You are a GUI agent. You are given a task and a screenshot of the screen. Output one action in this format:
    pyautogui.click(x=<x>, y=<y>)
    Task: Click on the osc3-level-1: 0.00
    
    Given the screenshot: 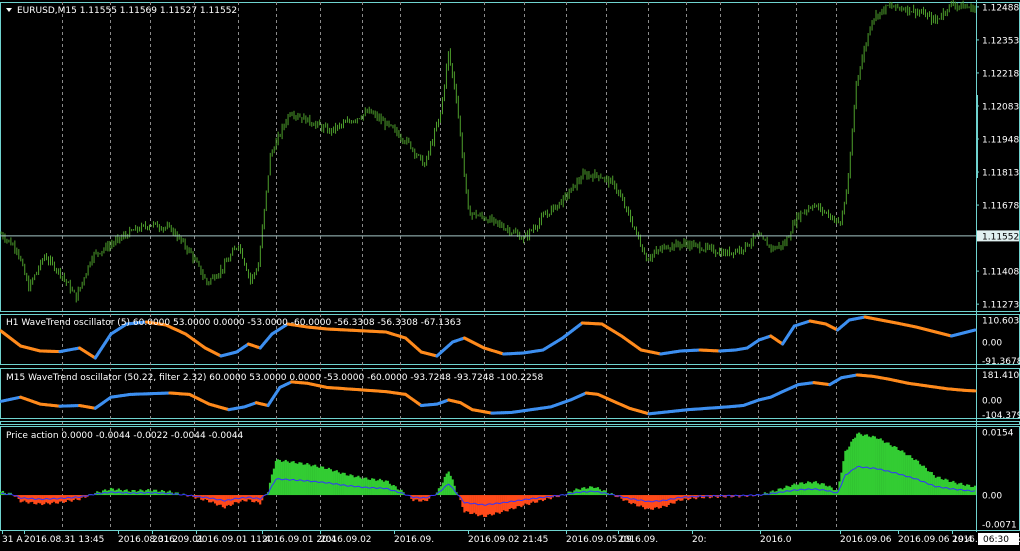 What is the action you would take?
    pyautogui.click(x=992, y=497)
    